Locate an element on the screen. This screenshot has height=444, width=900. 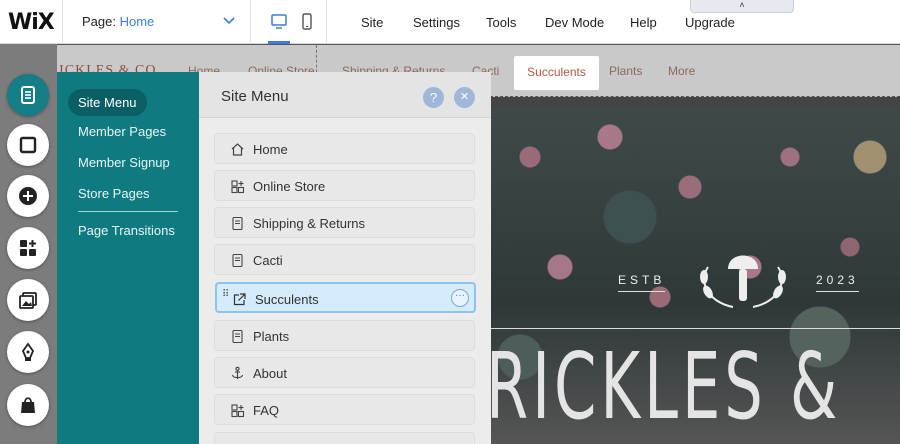
media-button is located at coordinates (28, 300).